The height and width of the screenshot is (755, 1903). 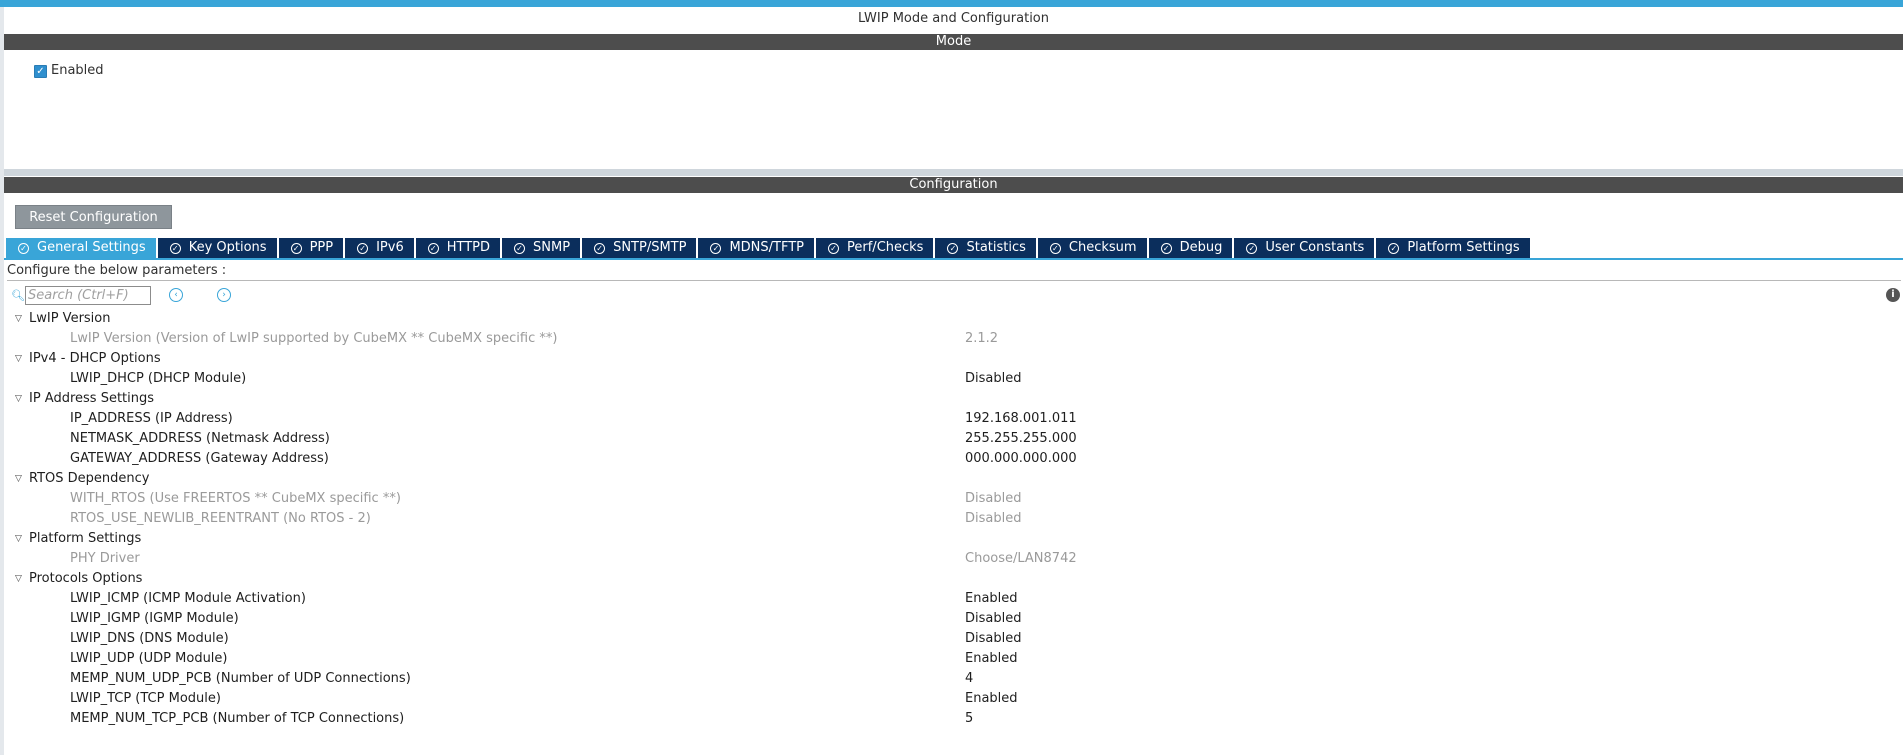 I want to click on search-previous-icon: ‹, so click(x=176, y=295).